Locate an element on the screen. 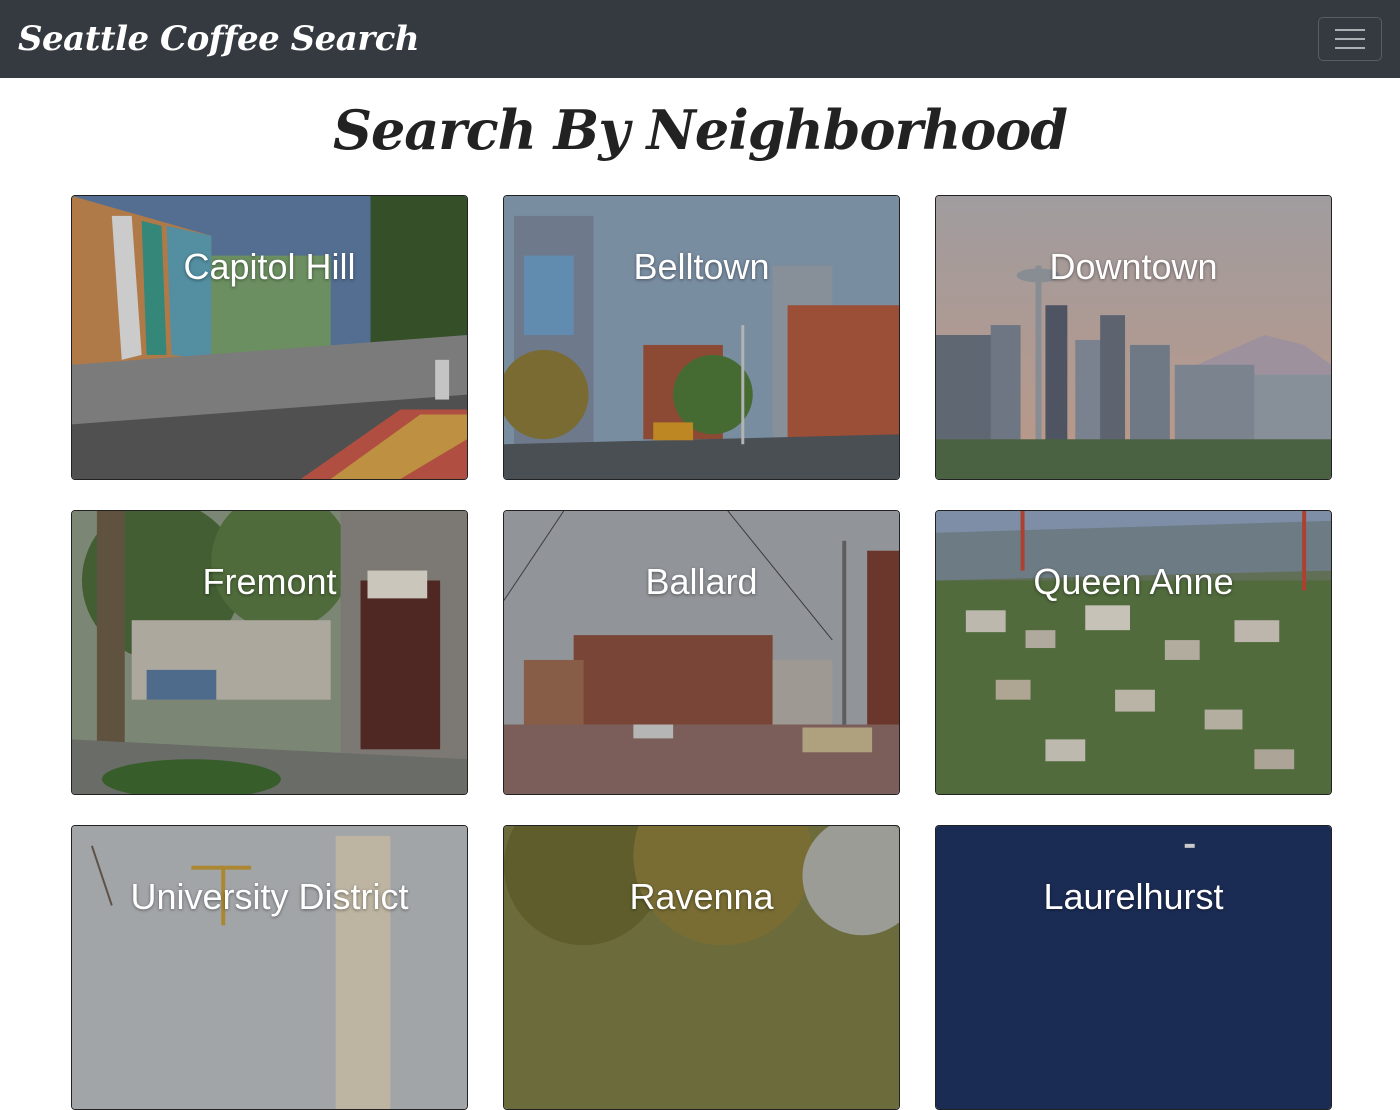  neighborhood-card-queen-anne: Queen Anne is located at coordinates (1133, 652).